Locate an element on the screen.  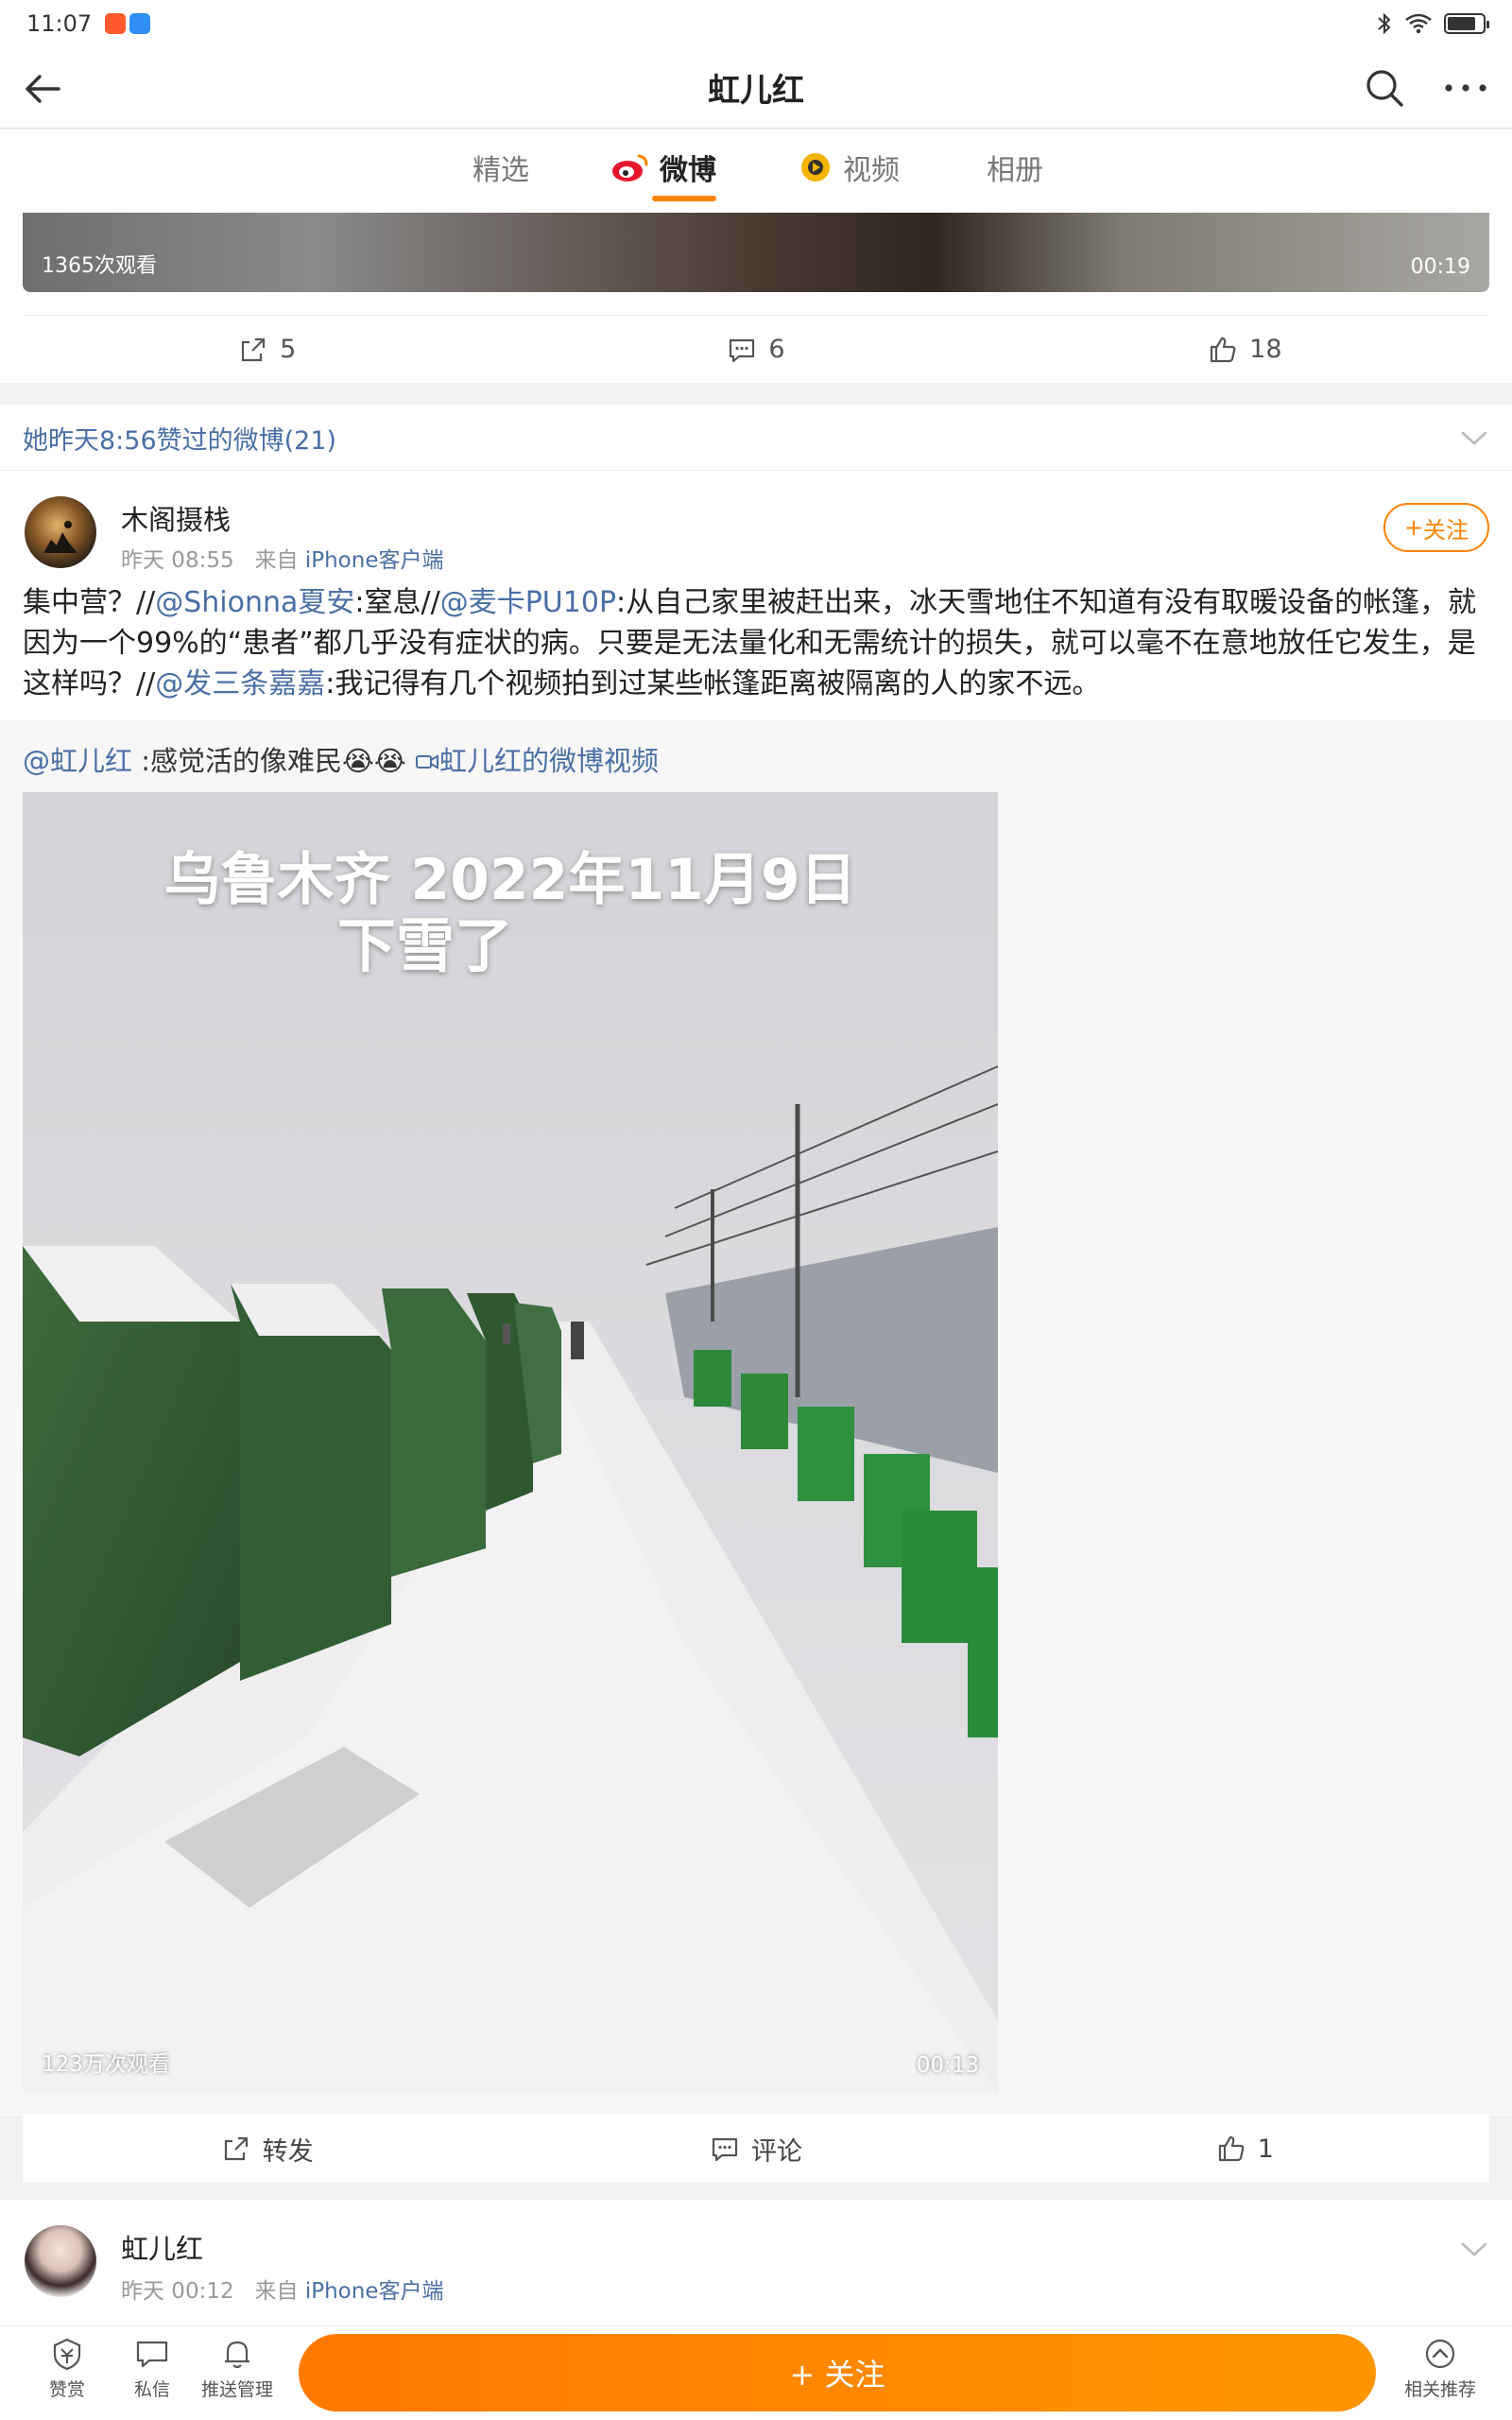
repost-button: 5 is located at coordinates (267, 350).